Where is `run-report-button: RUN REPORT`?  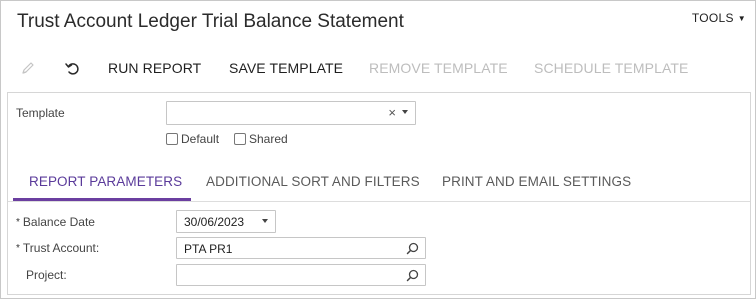 run-report-button: RUN REPORT is located at coordinates (154, 68).